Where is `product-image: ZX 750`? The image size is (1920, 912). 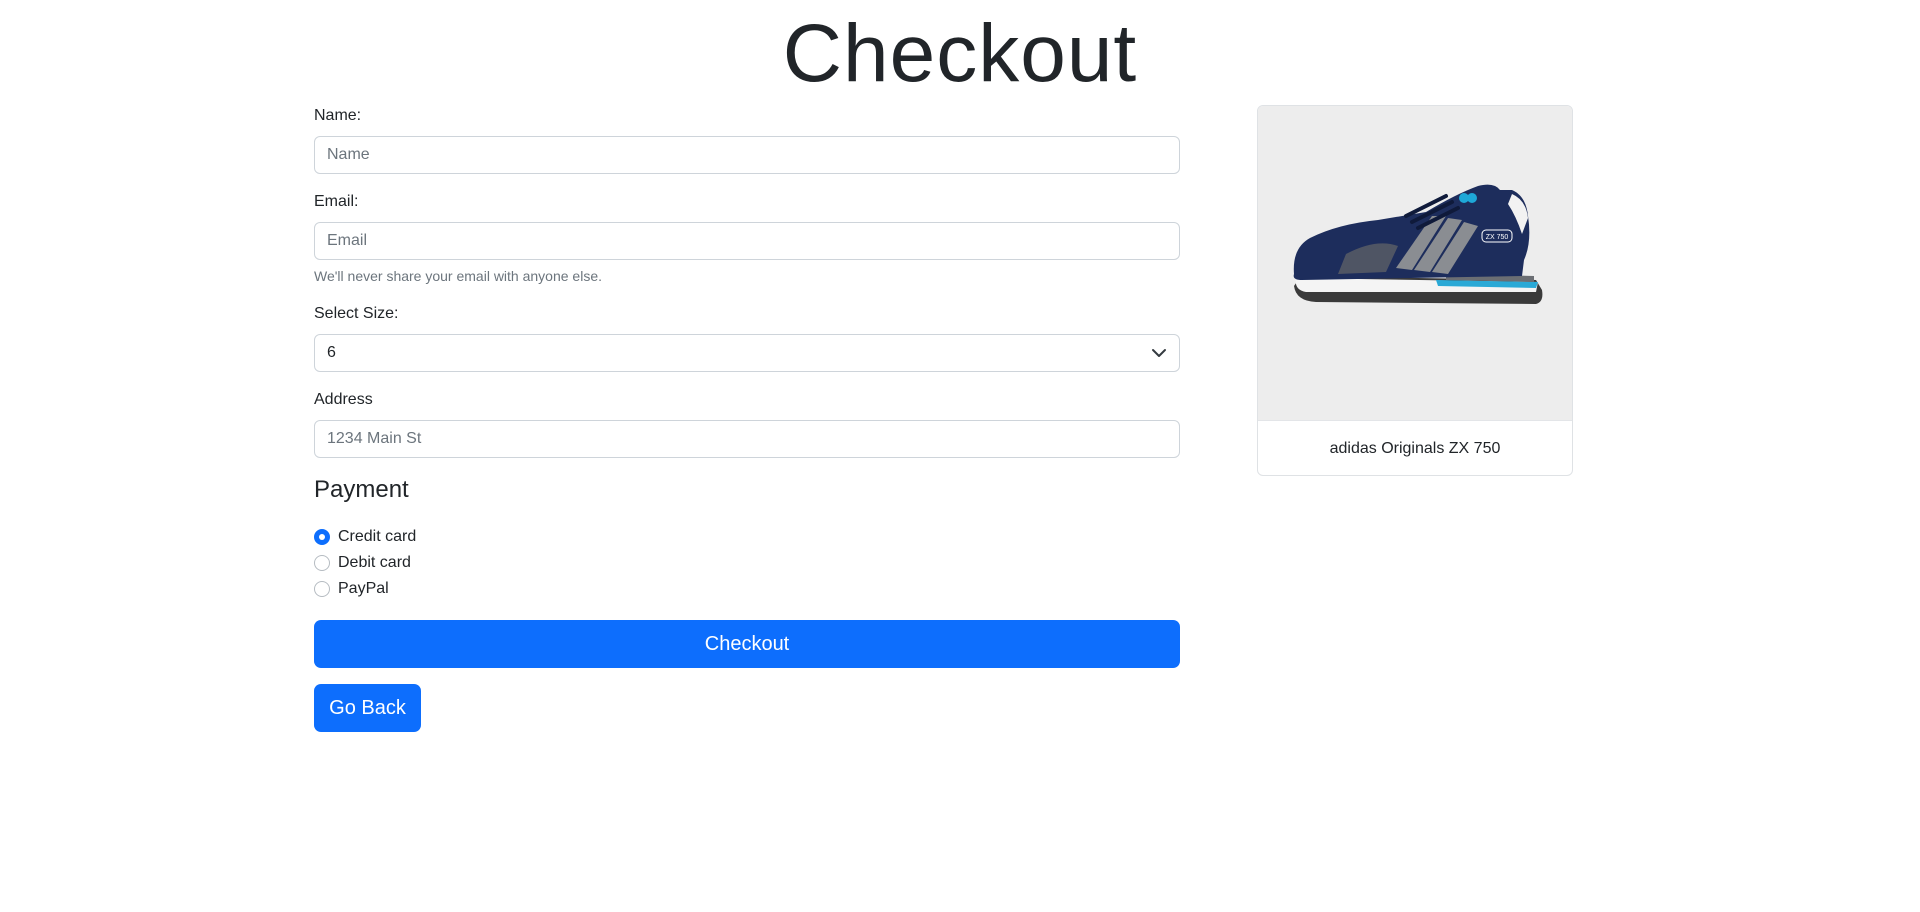 product-image: ZX 750 is located at coordinates (1415, 263).